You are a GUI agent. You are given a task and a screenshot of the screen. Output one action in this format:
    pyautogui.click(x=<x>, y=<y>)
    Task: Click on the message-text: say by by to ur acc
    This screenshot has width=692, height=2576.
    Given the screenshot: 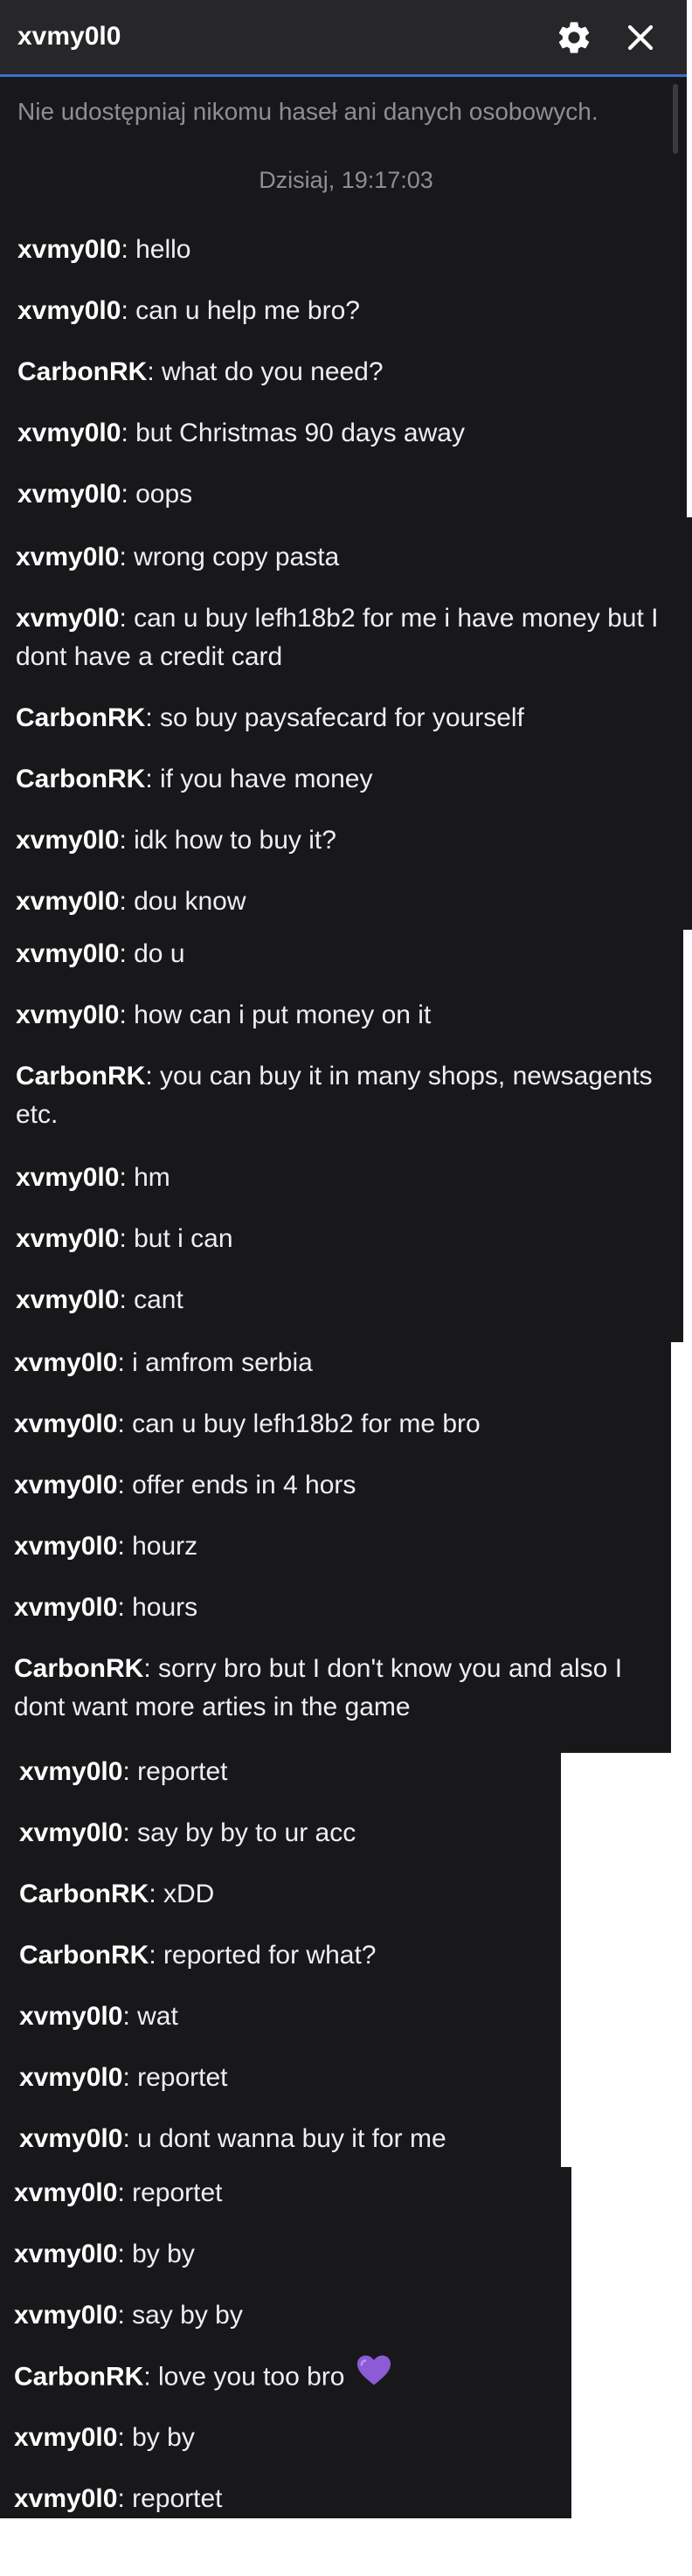 What is the action you would take?
    pyautogui.click(x=246, y=1832)
    